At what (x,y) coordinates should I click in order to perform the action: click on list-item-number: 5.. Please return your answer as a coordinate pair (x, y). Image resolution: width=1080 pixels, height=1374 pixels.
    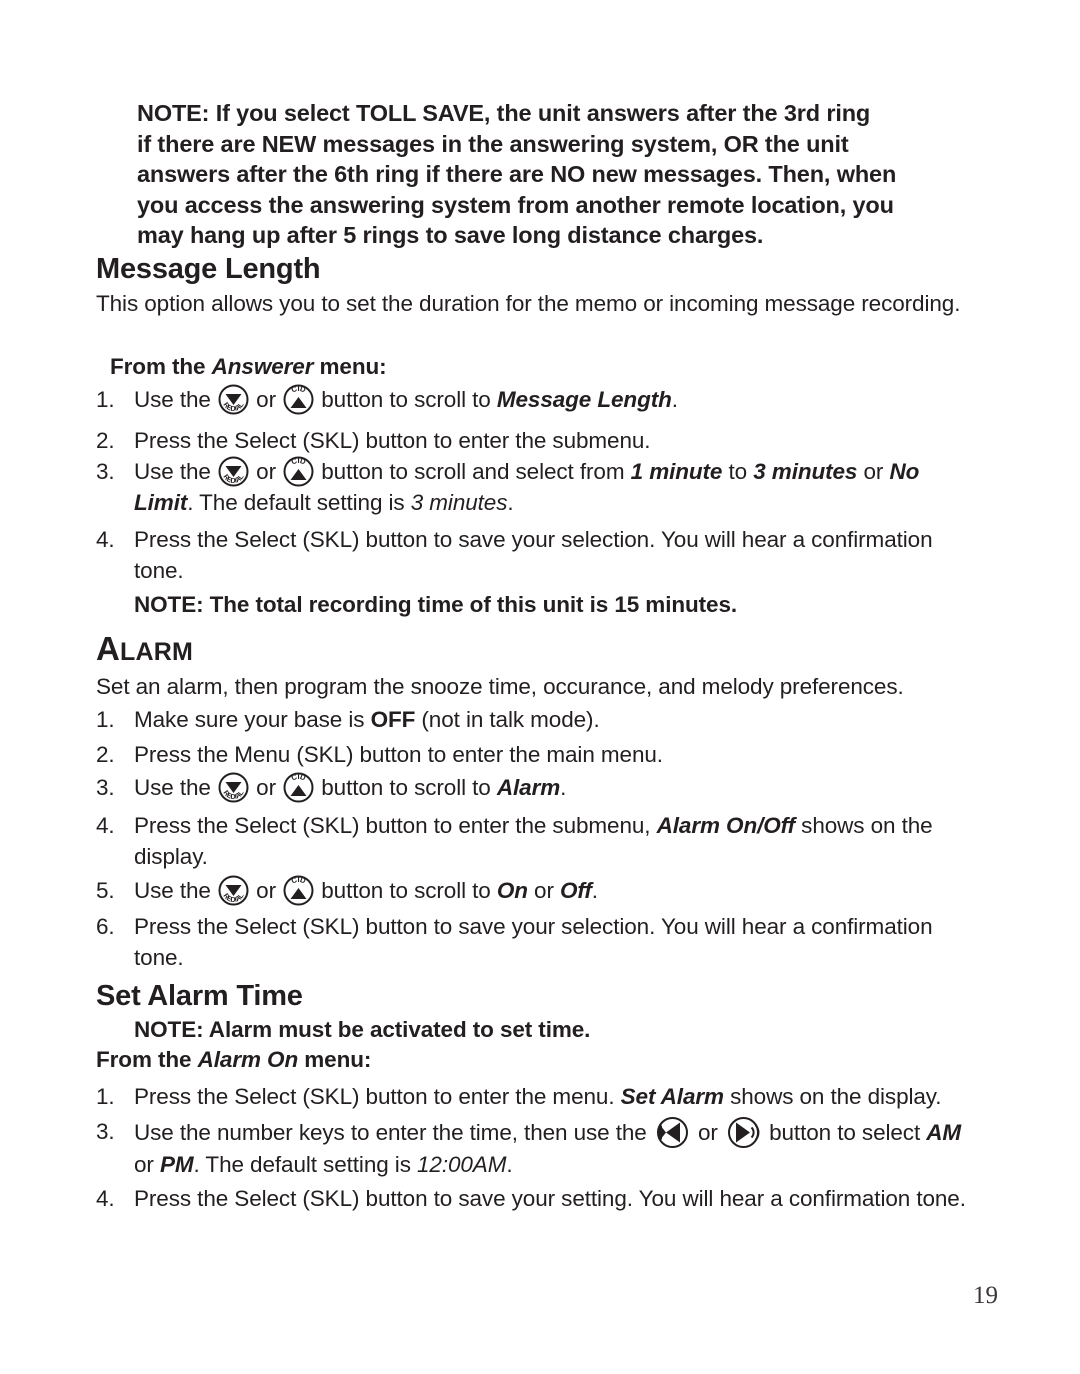
    Looking at the image, I should click on (105, 890).